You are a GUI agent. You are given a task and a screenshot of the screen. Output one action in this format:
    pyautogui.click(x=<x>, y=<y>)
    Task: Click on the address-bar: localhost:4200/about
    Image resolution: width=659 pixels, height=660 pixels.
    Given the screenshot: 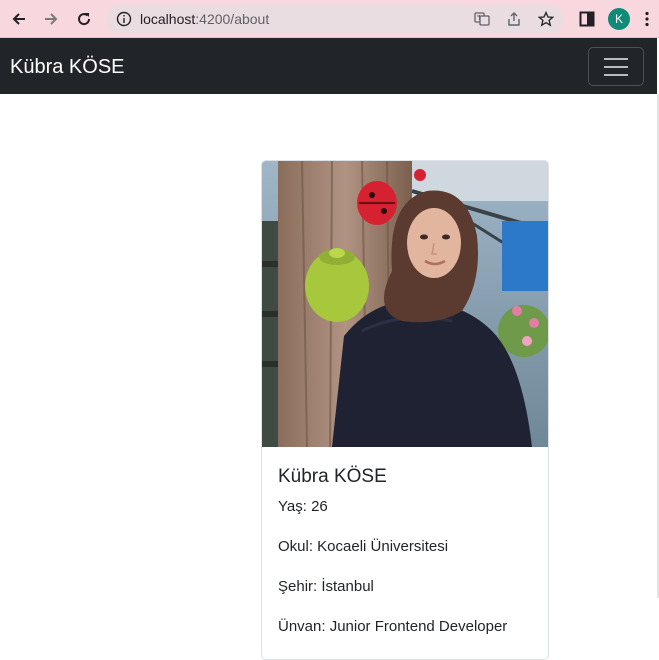 What is the action you would take?
    pyautogui.click(x=335, y=19)
    